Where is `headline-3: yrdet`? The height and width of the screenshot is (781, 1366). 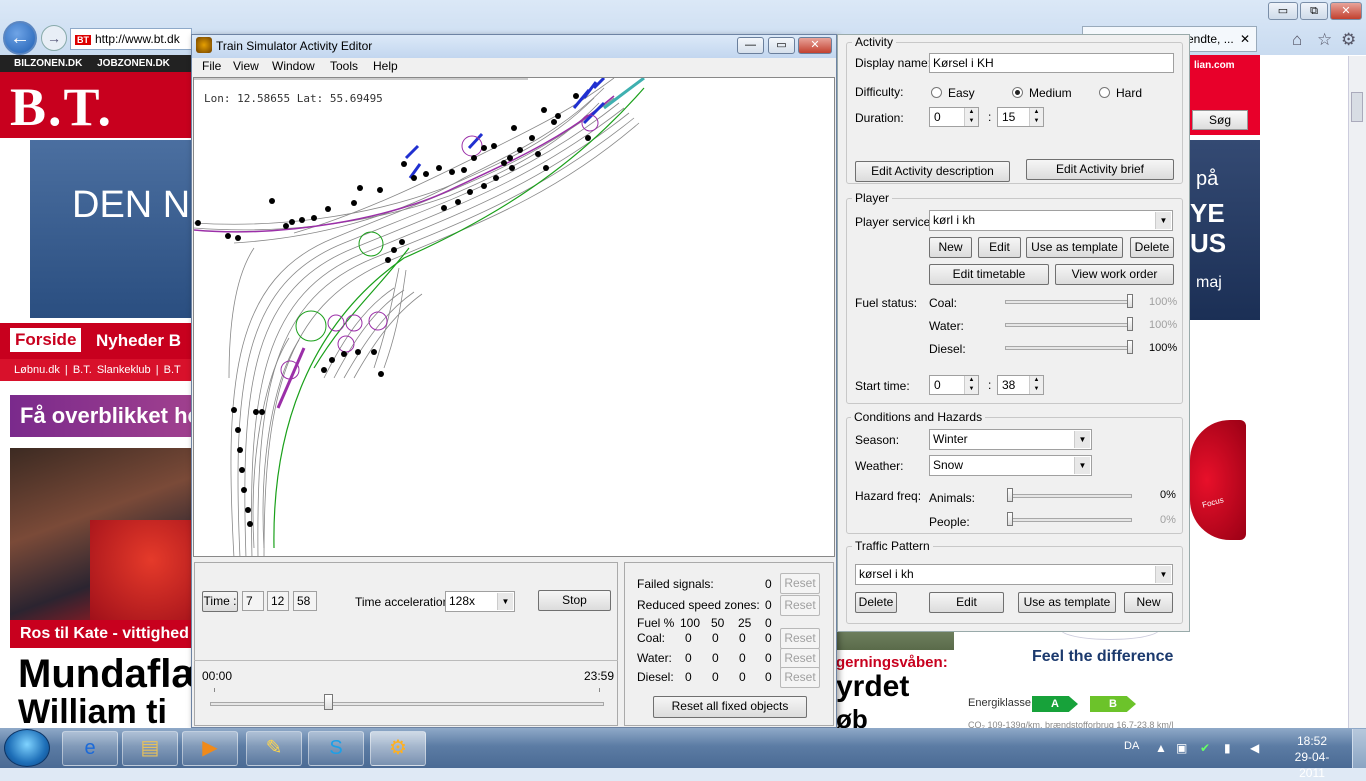
headline-3: yrdet is located at coordinates (872, 687).